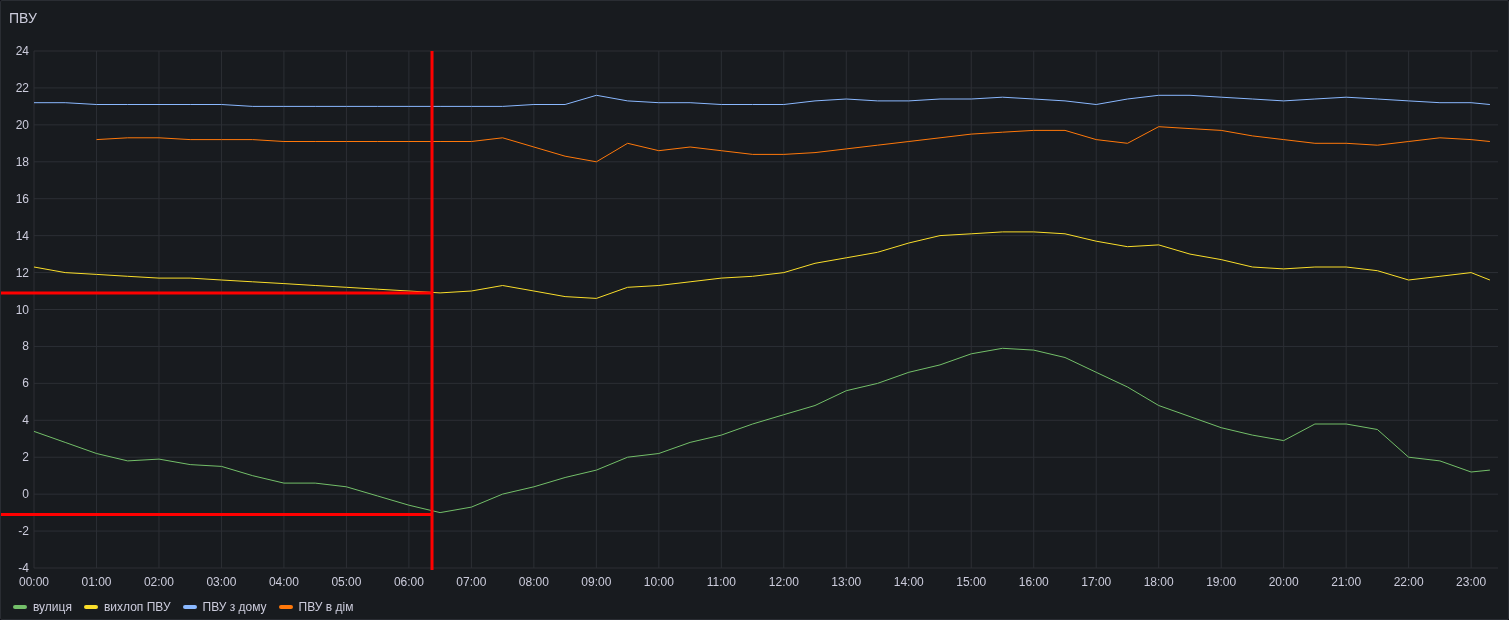 The width and height of the screenshot is (1509, 620). I want to click on legend-label: вихлоп ПВУ, so click(137, 606).